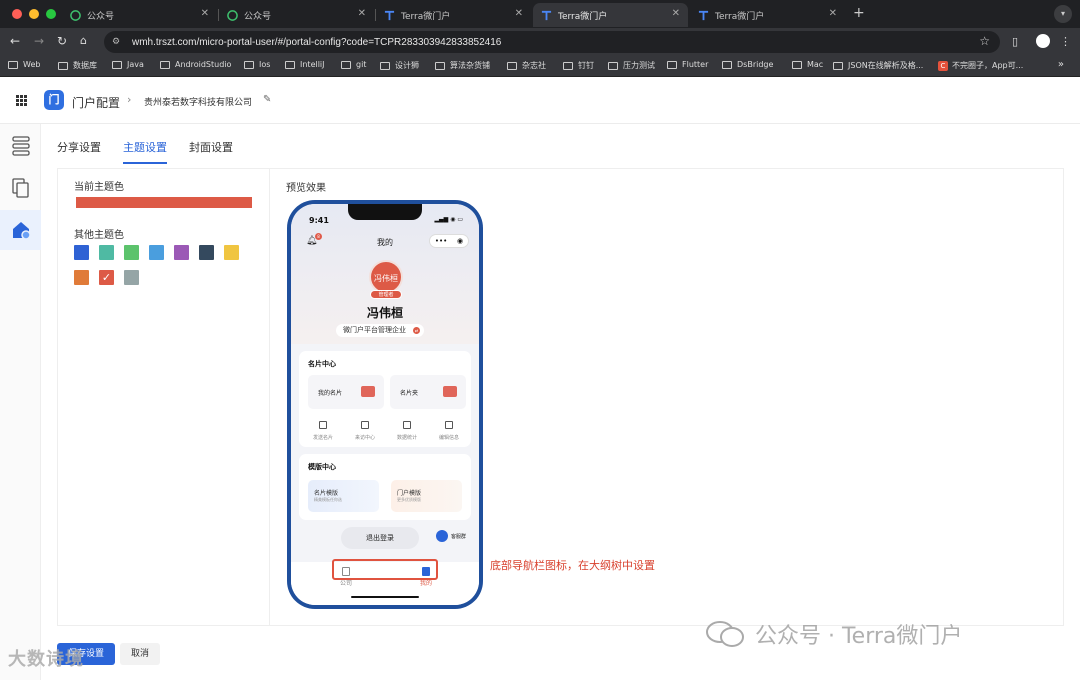 This screenshot has width=1080, height=680. Describe the element at coordinates (1063, 14) in the screenshot. I see `tab-search-chevron-icon: ▾` at that location.